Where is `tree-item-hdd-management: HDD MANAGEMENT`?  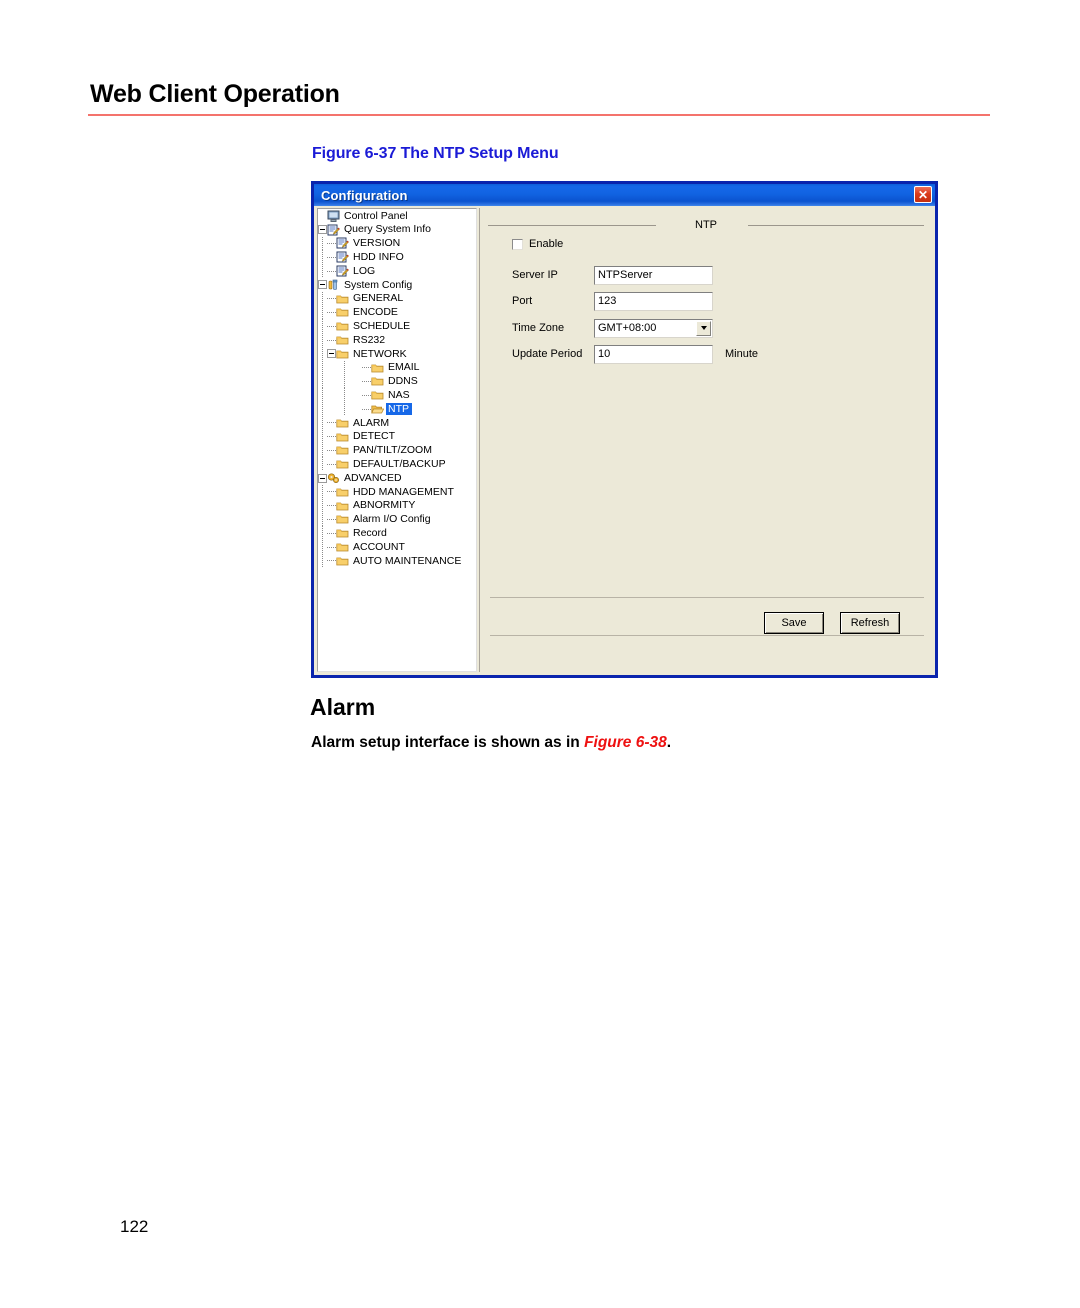
tree-item-hdd-management: HDD MANAGEMENT is located at coordinates (397, 491).